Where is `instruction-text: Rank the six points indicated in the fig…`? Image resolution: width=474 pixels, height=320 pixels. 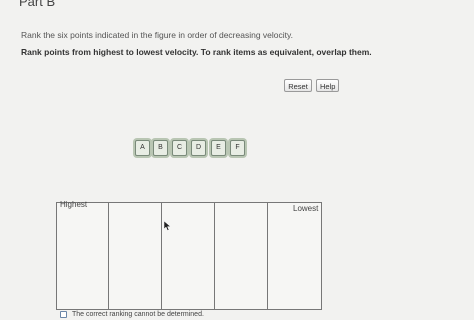 instruction-text: Rank the six points indicated in the fig… is located at coordinates (157, 35).